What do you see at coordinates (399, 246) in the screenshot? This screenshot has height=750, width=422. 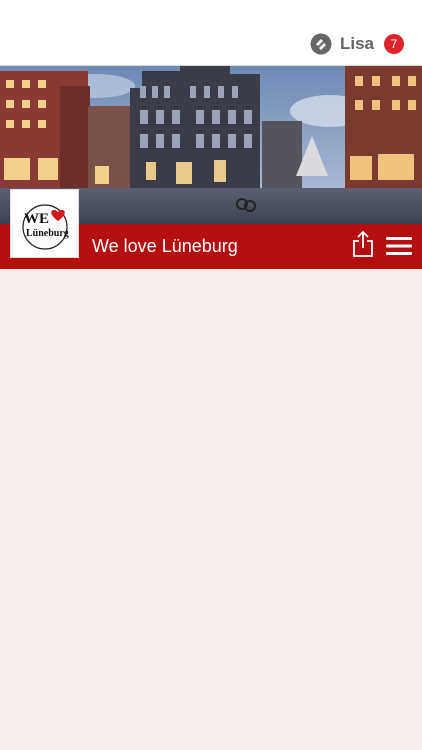 I see `hamburger-menu-icon` at bounding box center [399, 246].